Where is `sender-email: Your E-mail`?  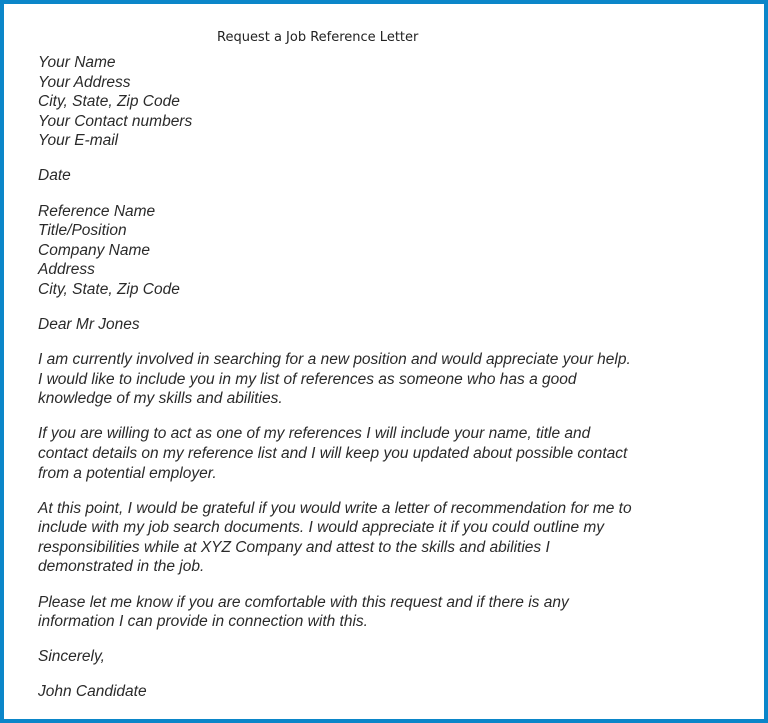 sender-email: Your E-mail is located at coordinates (78, 141).